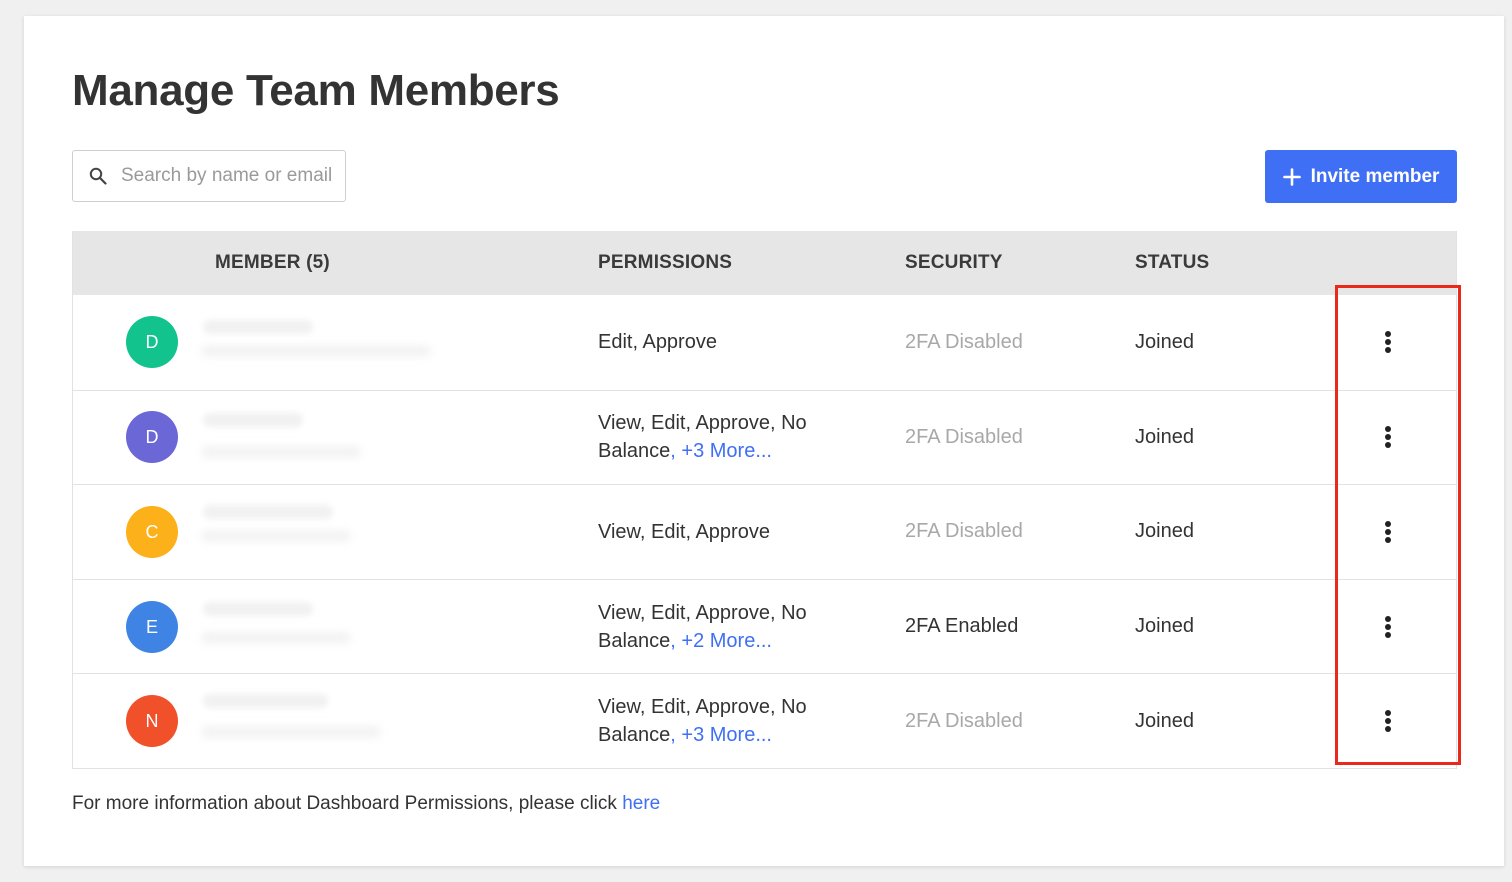 This screenshot has width=1512, height=882. What do you see at coordinates (316, 90) in the screenshot?
I see `page-title: Manage Team Members` at bounding box center [316, 90].